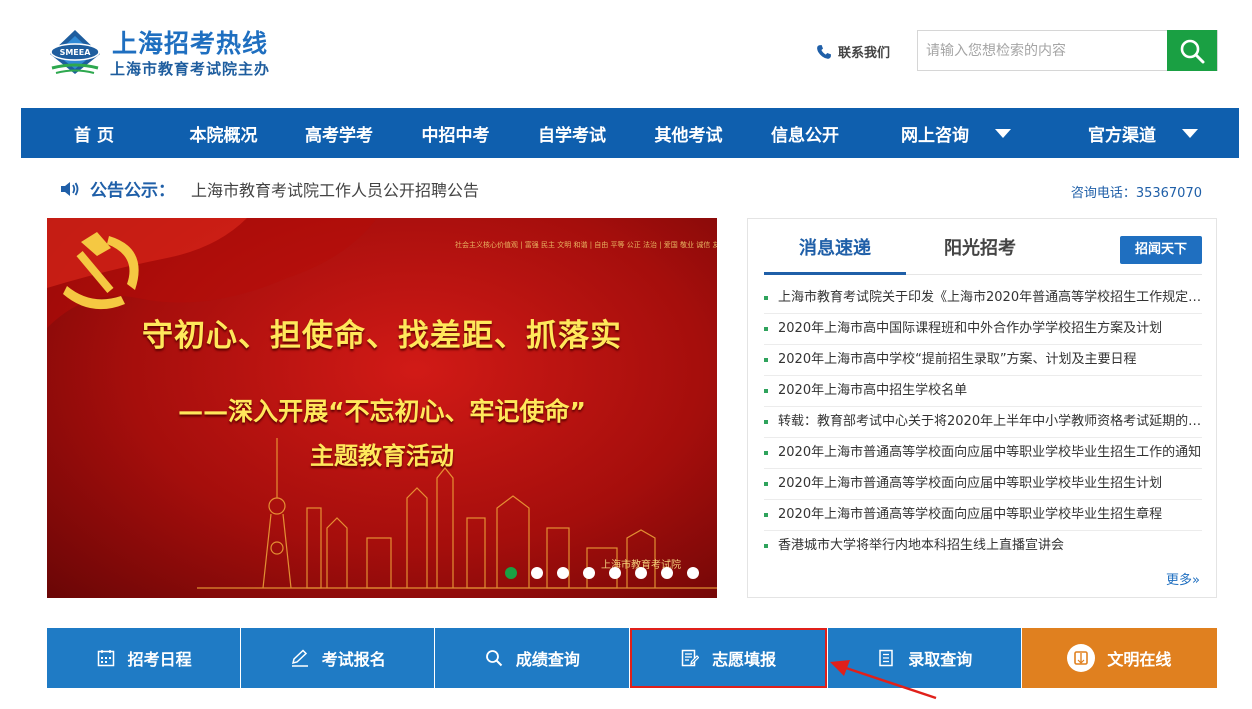 The width and height of the screenshot is (1252, 709). I want to click on notice-label: 公告公示：, so click(132, 191).